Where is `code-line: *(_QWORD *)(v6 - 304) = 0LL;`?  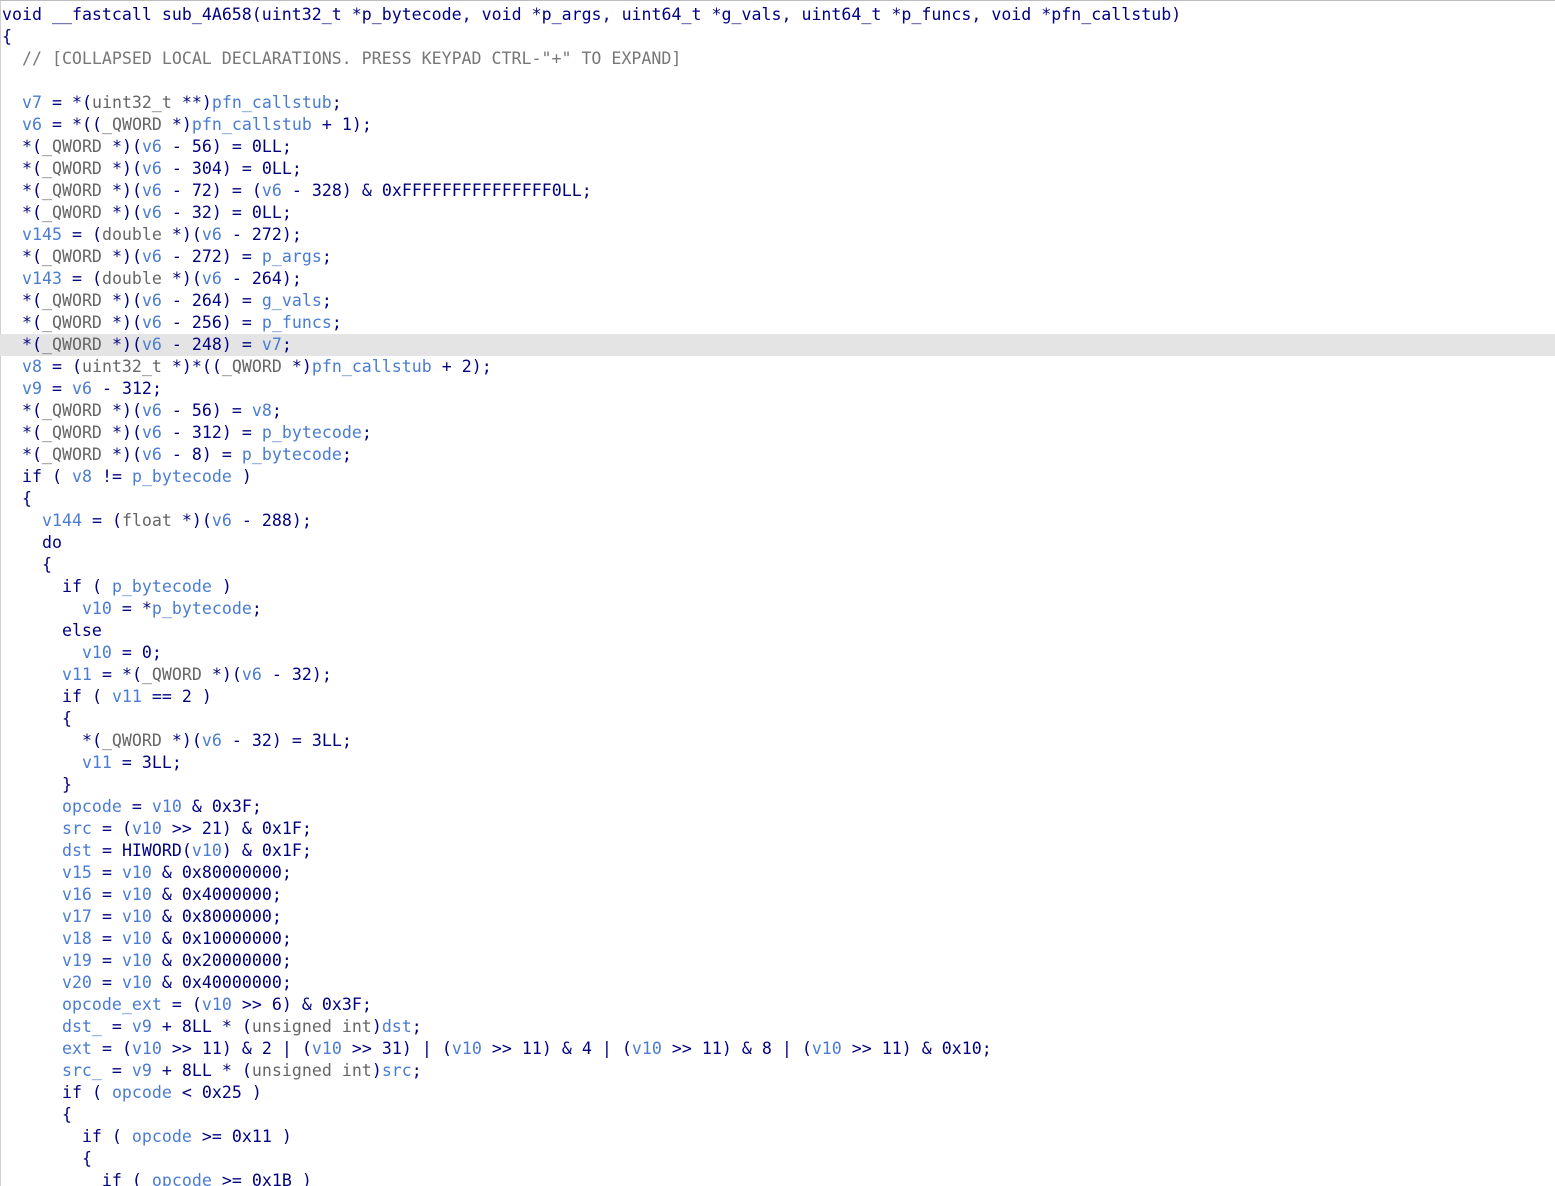 code-line: *(_QWORD *)(v6 - 304) = 0LL; is located at coordinates (778, 169).